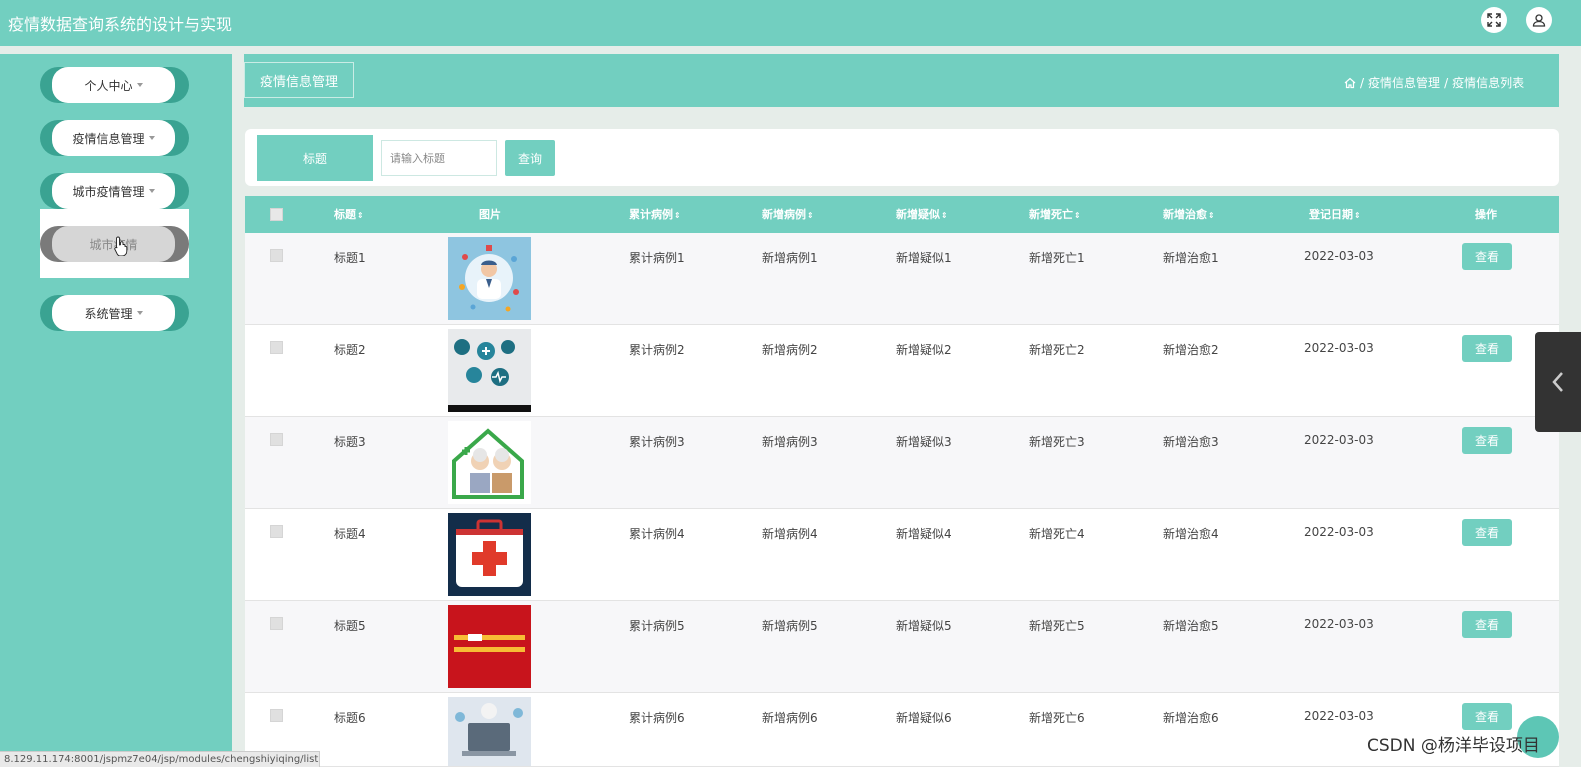 The height and width of the screenshot is (767, 1581). What do you see at coordinates (1191, 350) in the screenshot?
I see `cell-cured: 新增治愈2` at bounding box center [1191, 350].